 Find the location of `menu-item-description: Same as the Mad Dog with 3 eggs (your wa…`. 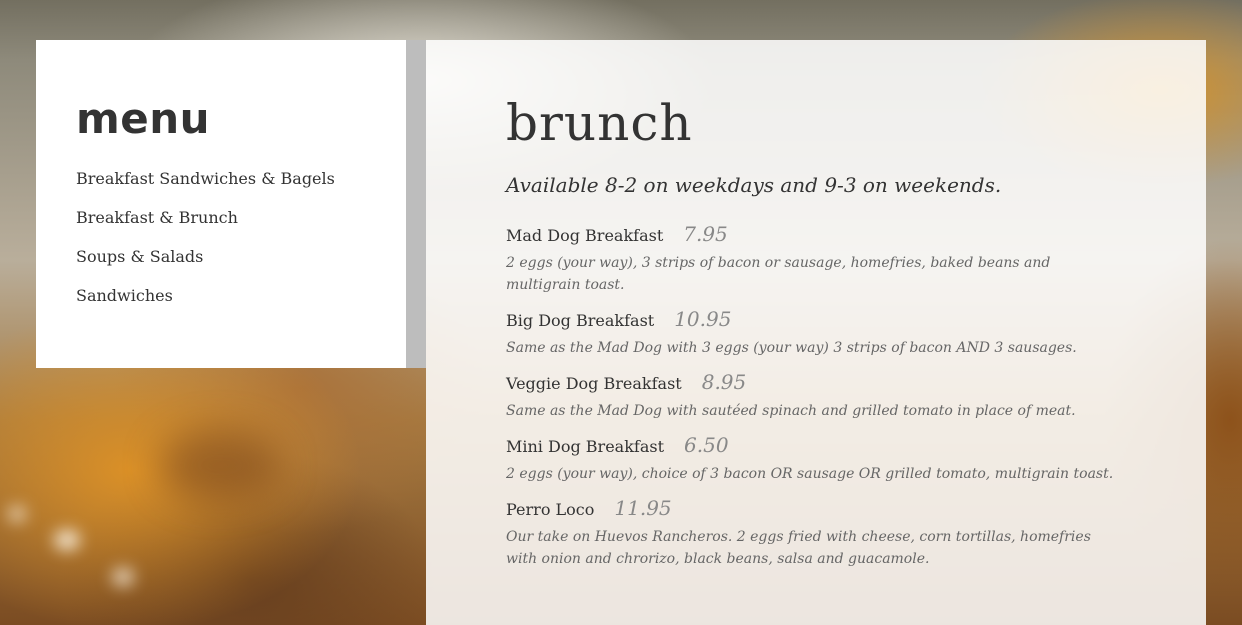

menu-item-description: Same as the Mad Dog with 3 eggs (your wa… is located at coordinates (791, 348).